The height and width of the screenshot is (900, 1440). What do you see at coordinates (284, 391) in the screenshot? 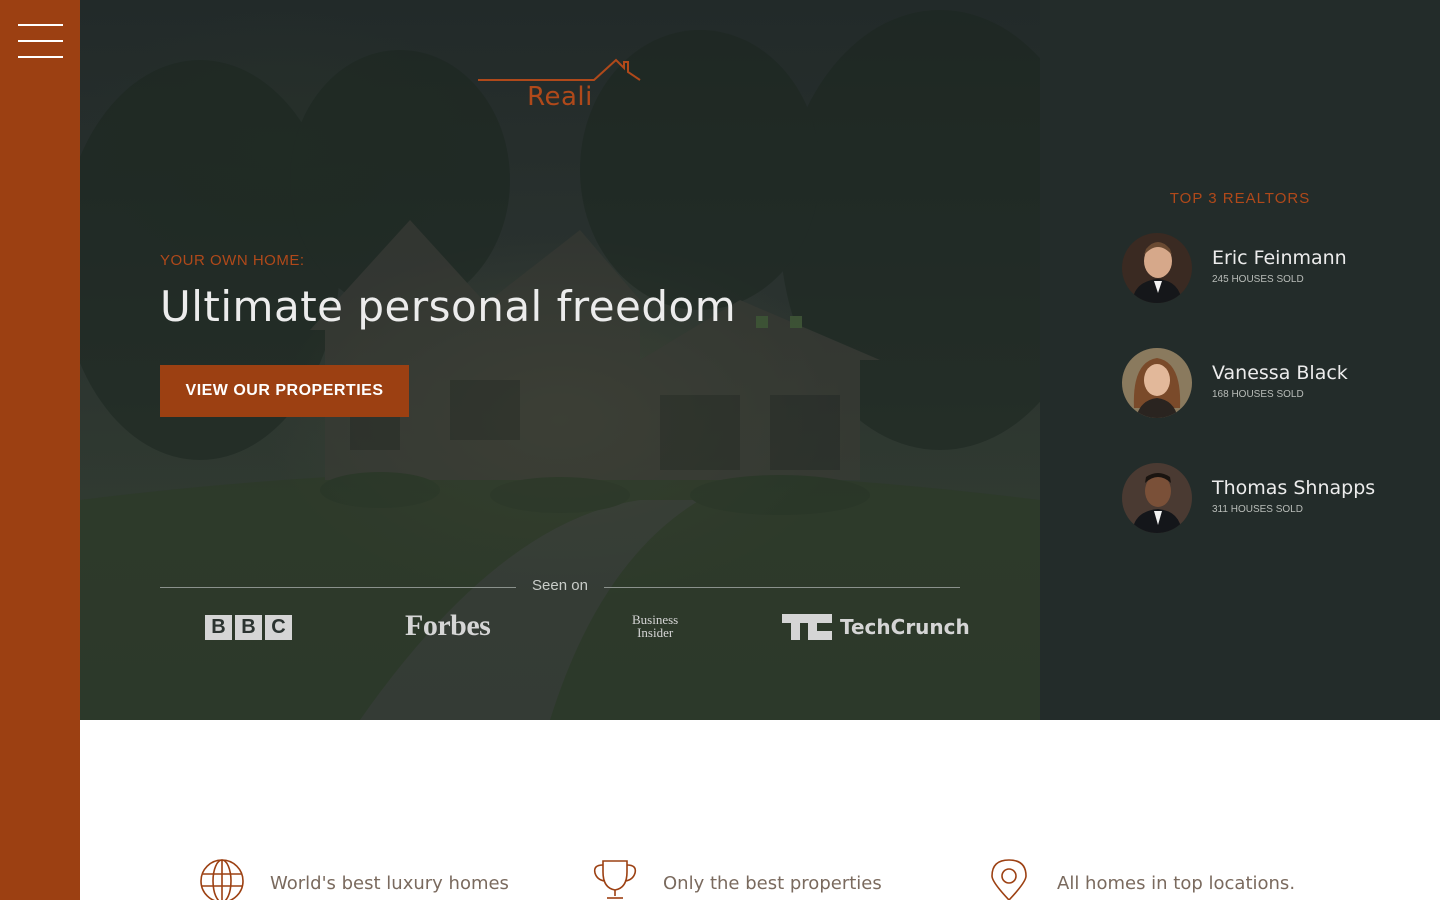
I see `view-properties-button: VIEW OUR PROPERTIES` at bounding box center [284, 391].